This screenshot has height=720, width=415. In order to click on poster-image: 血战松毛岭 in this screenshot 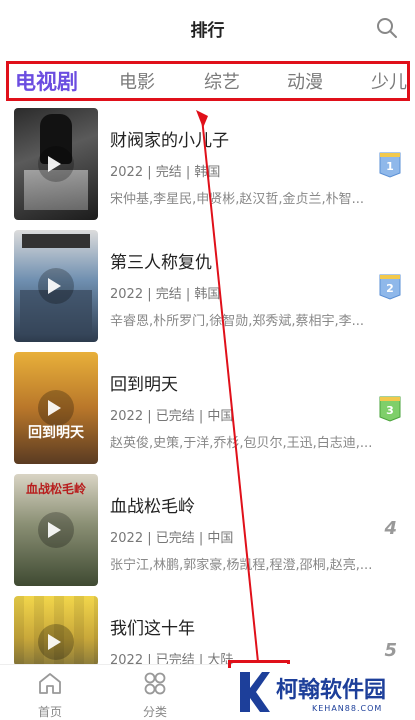, I will do `click(56, 530)`.